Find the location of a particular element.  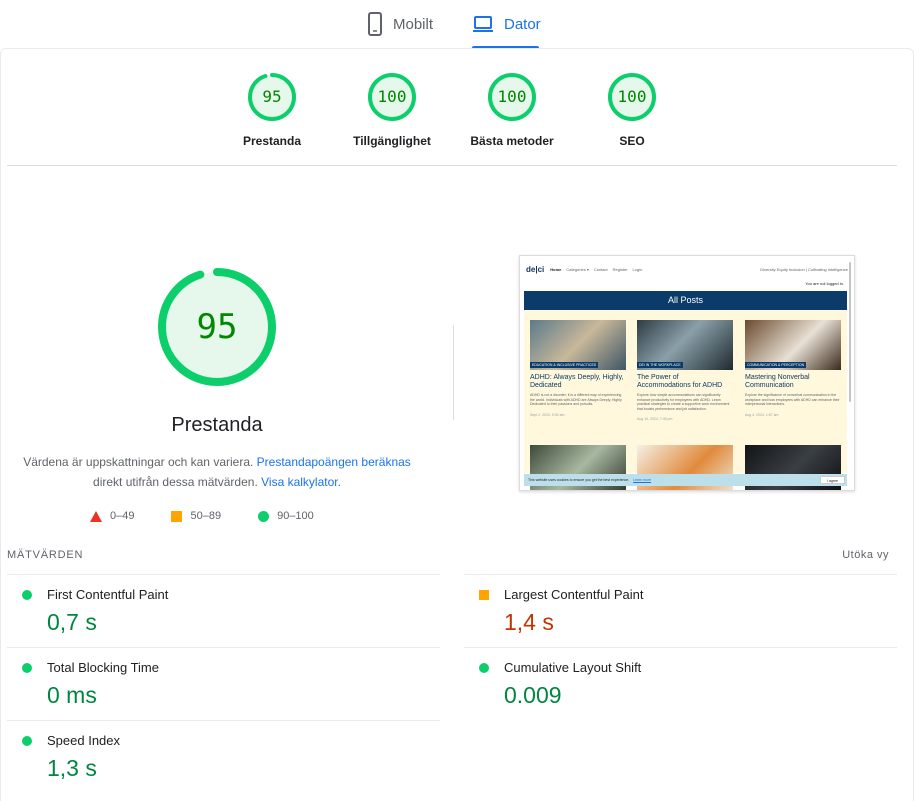

post-title: The Power of Accommodations for ADHD is located at coordinates (680, 381).